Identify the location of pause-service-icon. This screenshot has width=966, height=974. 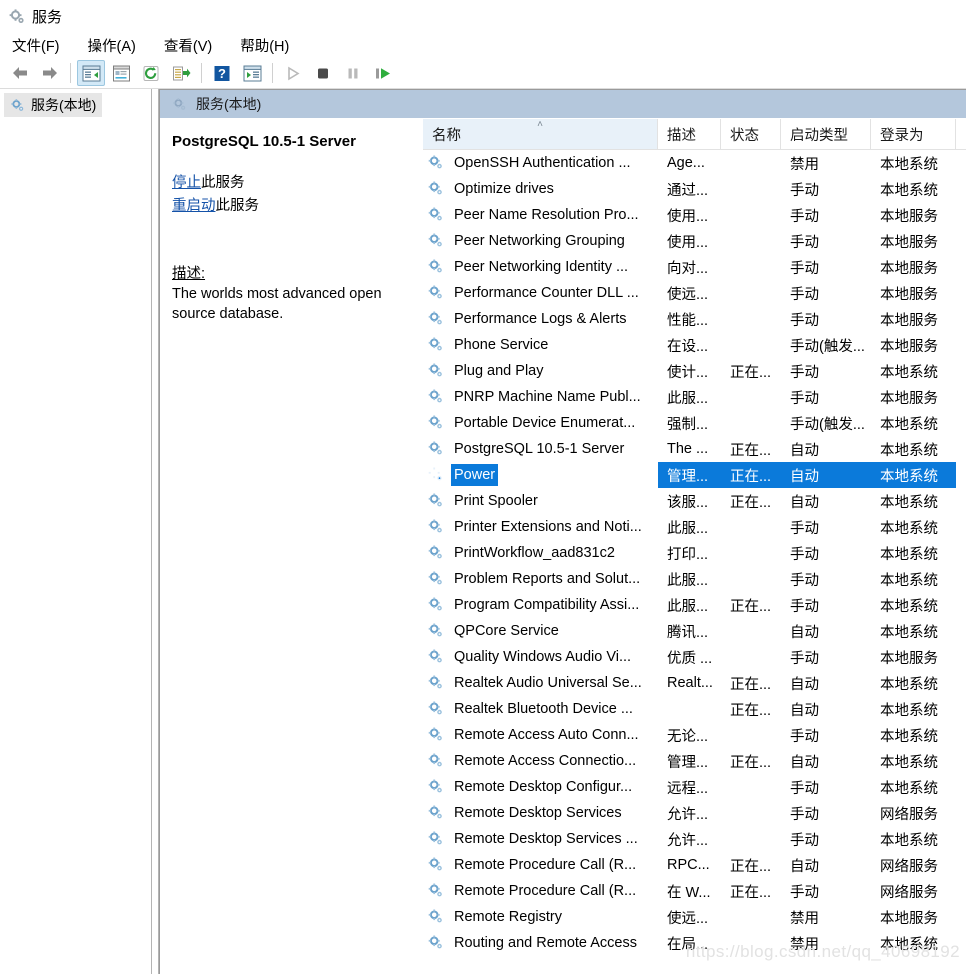
(353, 73).